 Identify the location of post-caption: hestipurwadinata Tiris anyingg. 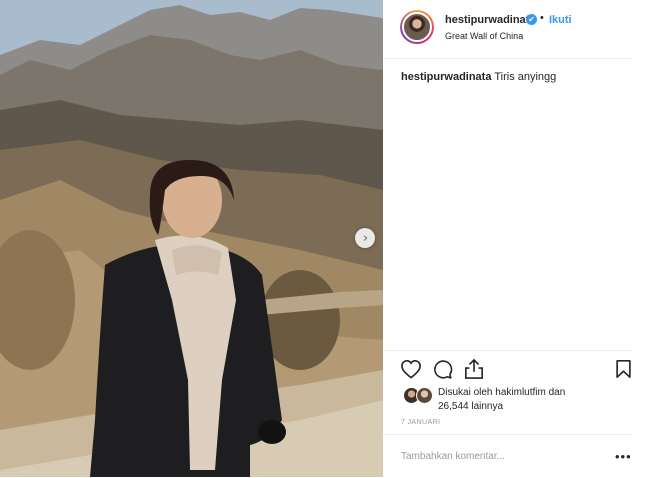
(478, 77).